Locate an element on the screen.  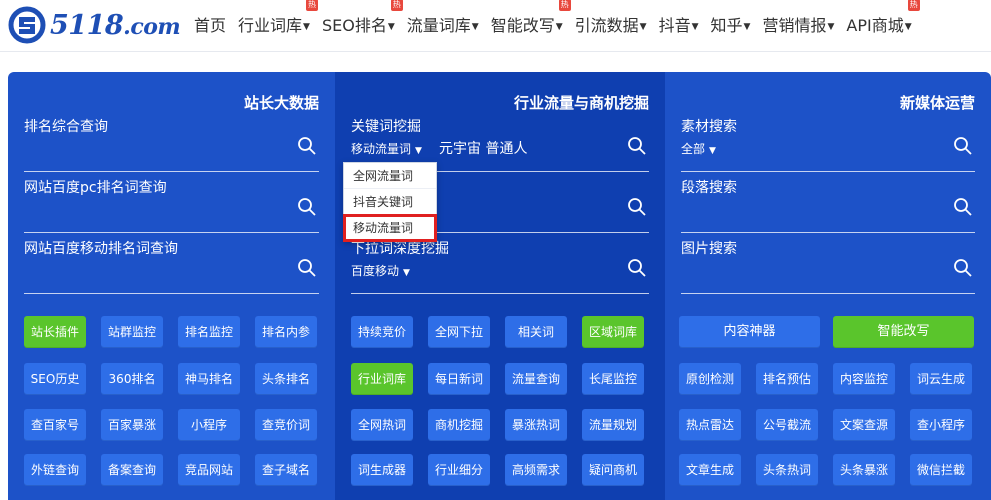
keyword-input: 元宇宙 普通人 is located at coordinates (483, 148).